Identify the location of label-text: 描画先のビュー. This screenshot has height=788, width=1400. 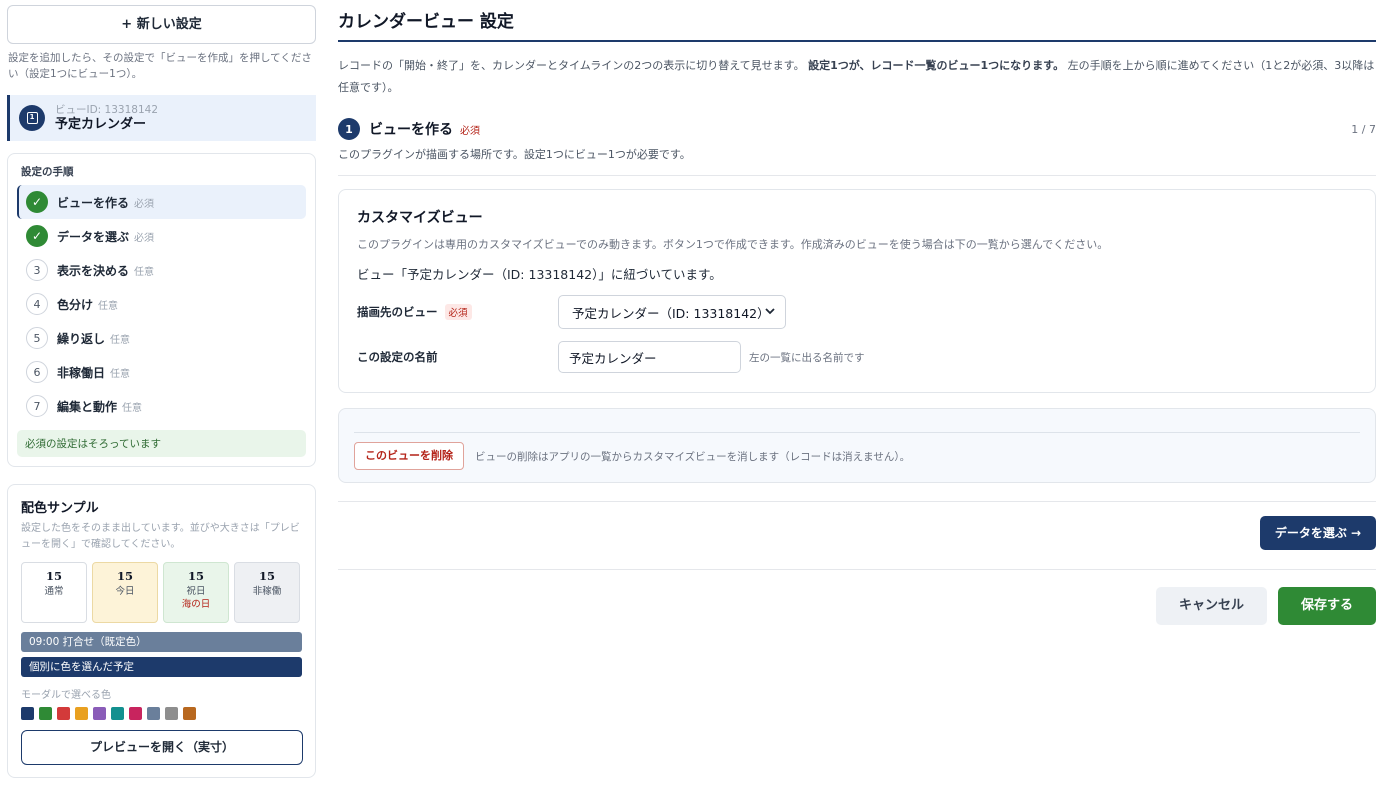
(397, 312).